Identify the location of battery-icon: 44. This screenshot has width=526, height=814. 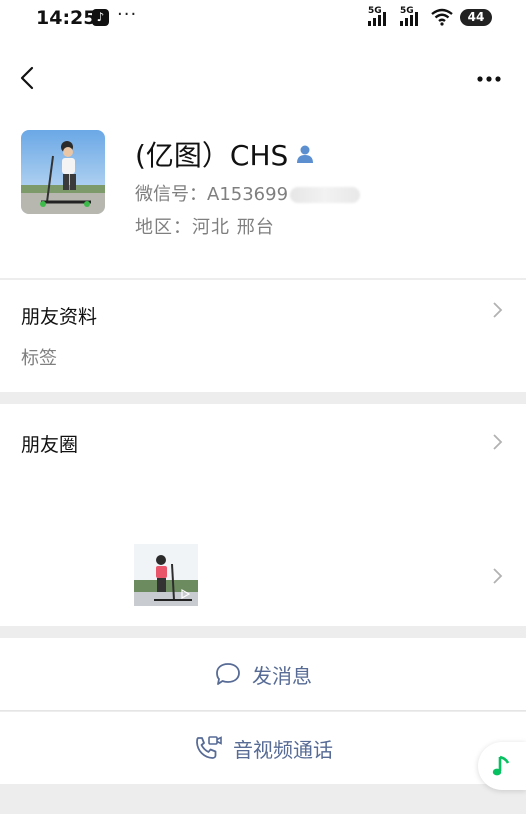
(476, 17).